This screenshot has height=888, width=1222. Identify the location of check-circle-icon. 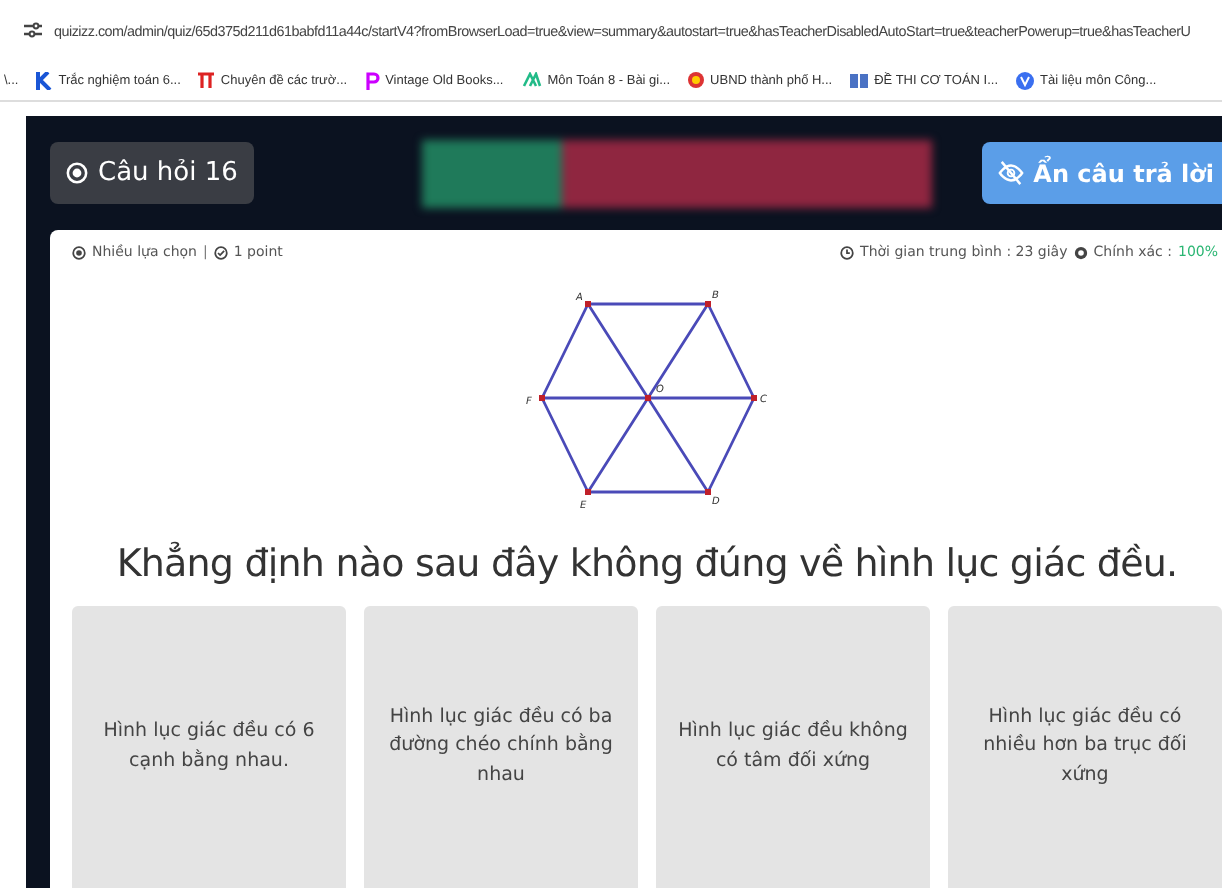
(220, 252).